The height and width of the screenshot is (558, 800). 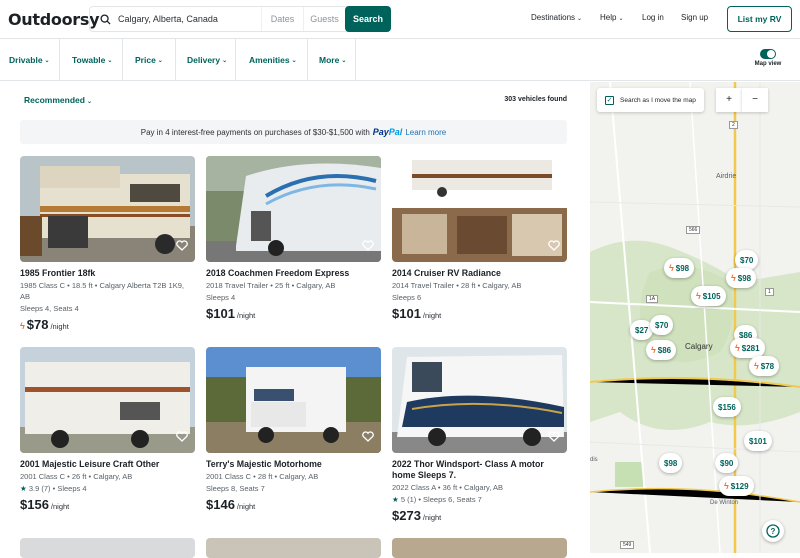 I want to click on signup-link: Sign up, so click(x=694, y=17).